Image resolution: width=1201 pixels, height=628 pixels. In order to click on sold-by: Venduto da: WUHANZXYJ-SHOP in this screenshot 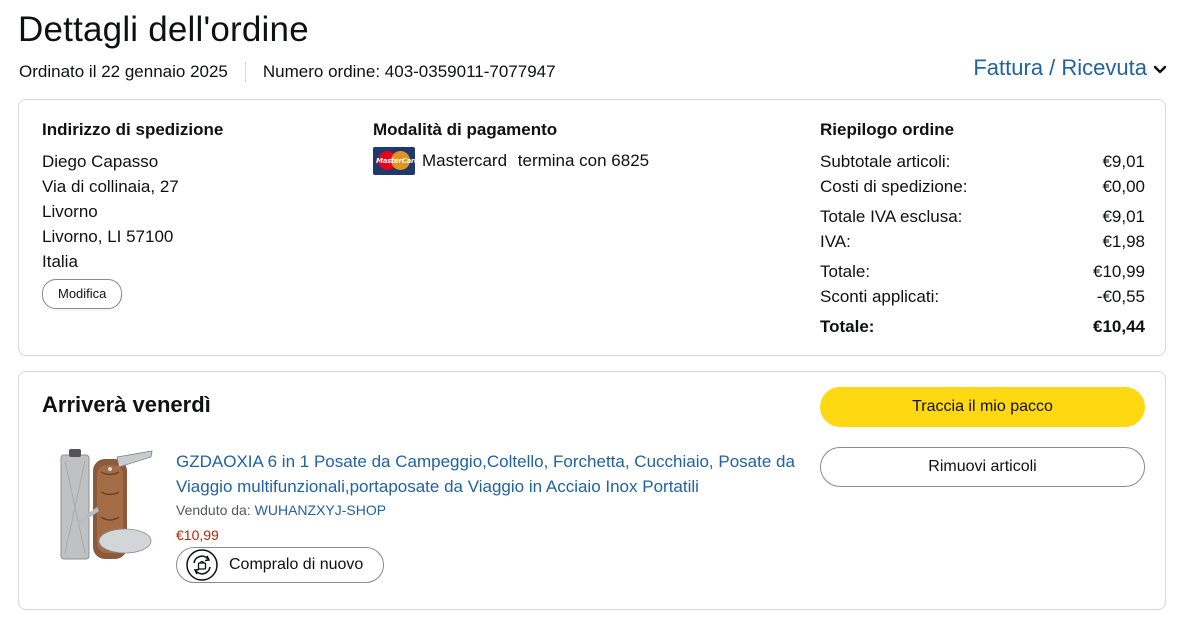, I will do `click(281, 510)`.